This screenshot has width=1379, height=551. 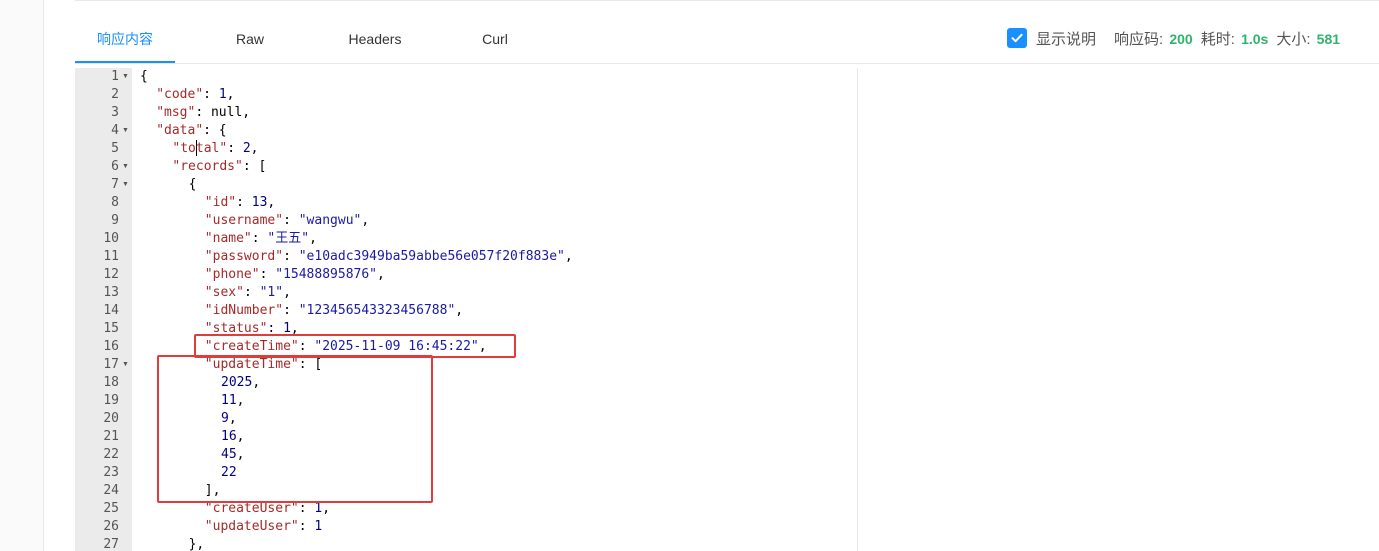 I want to click on line-number: 5, so click(x=115, y=148).